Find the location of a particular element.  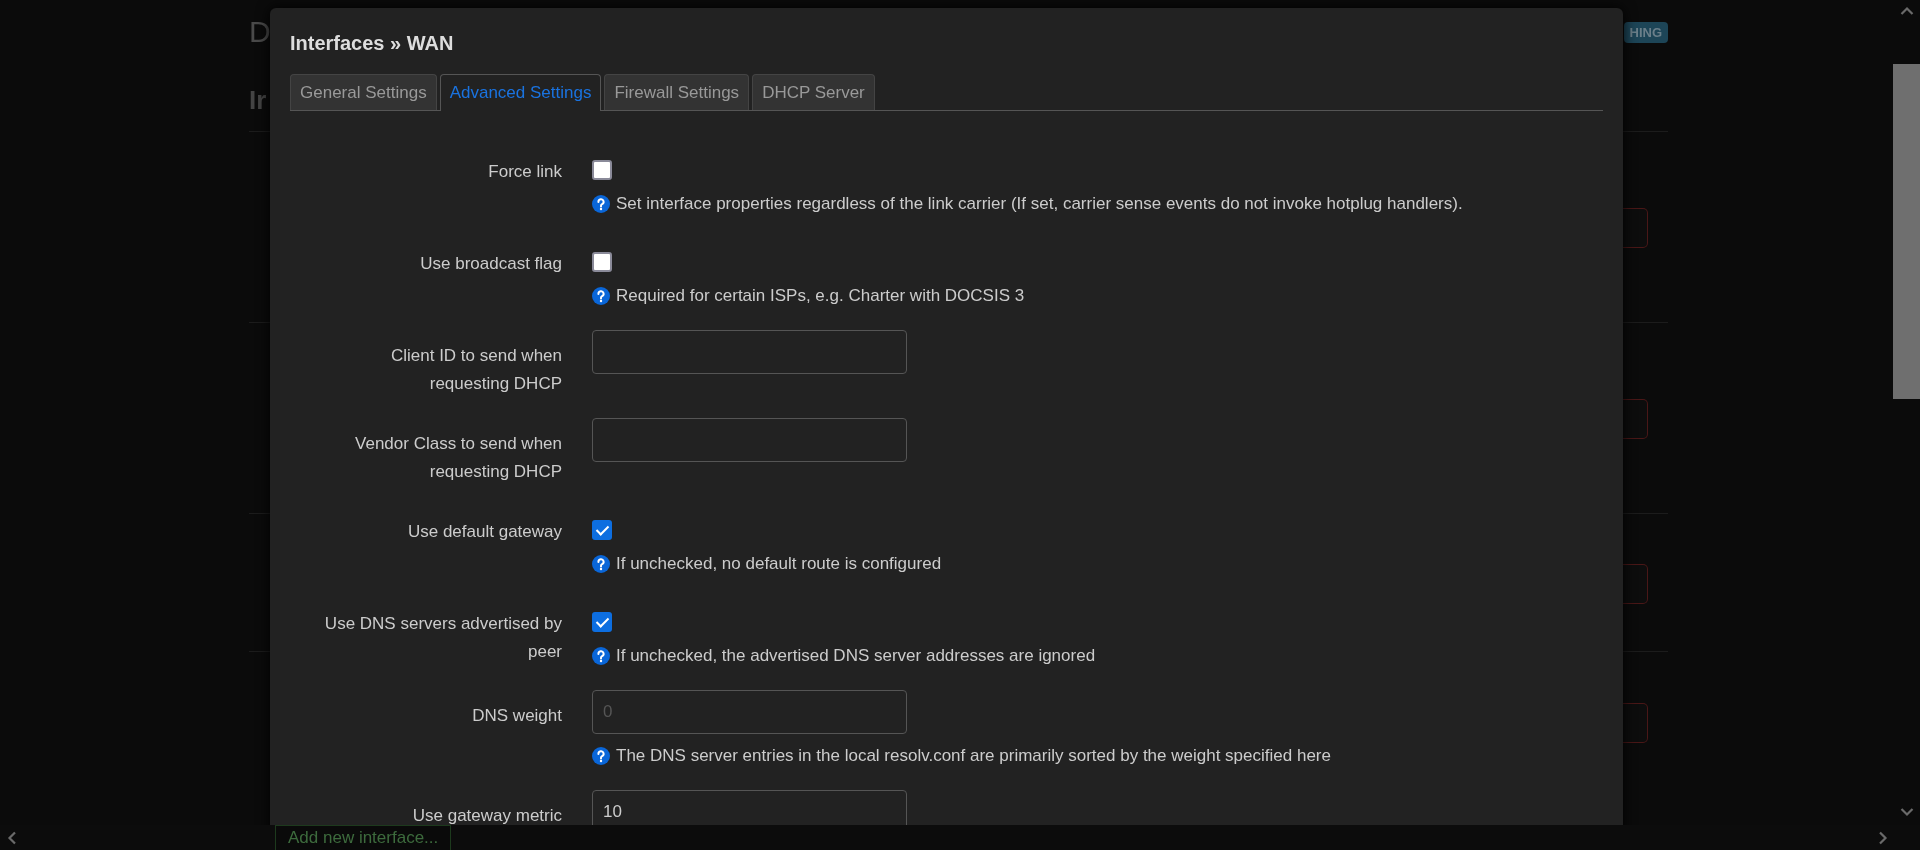

help-text: Set interface properties regardless of the link carrier (If set, carrier sense events do not invoke hotplug handlers). is located at coordinates (1039, 204).